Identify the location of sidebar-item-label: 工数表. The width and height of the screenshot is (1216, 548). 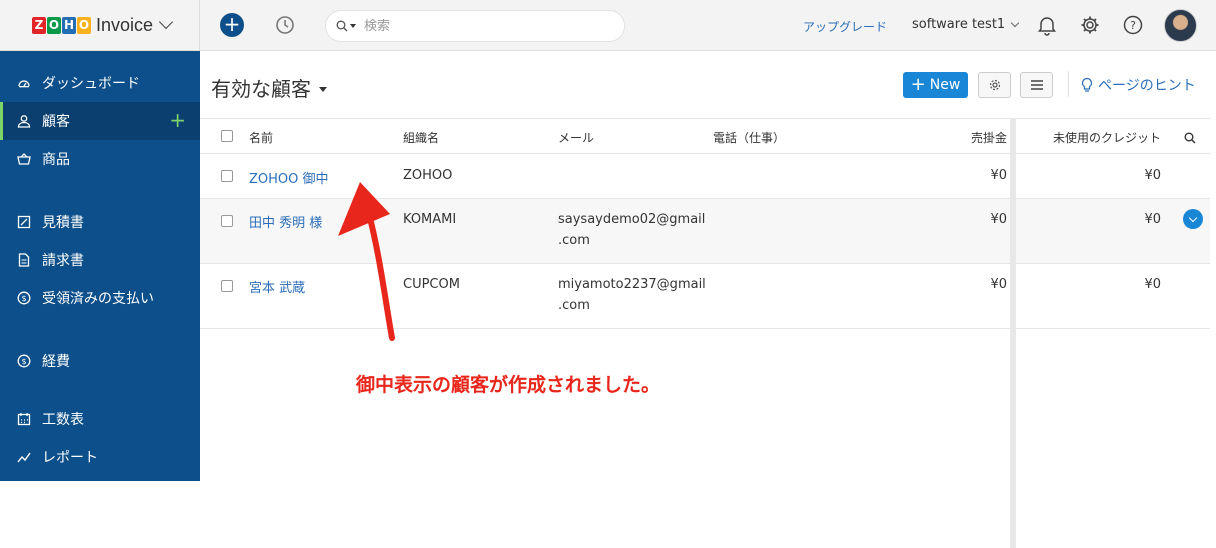
(63, 420).